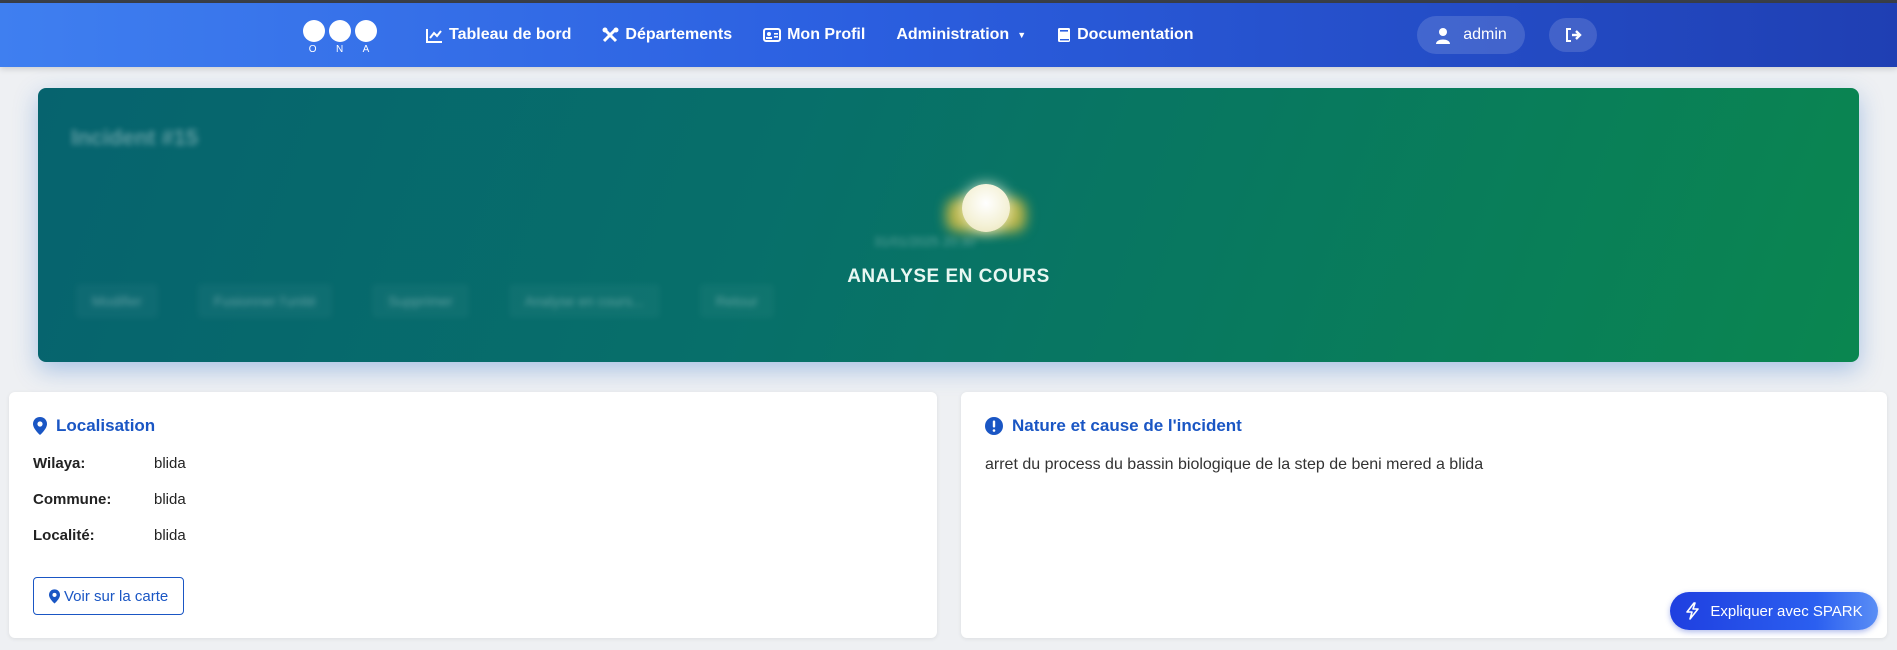 The width and height of the screenshot is (1897, 650). I want to click on nature-title-text: Nature et cause de l'incident, so click(1127, 425).